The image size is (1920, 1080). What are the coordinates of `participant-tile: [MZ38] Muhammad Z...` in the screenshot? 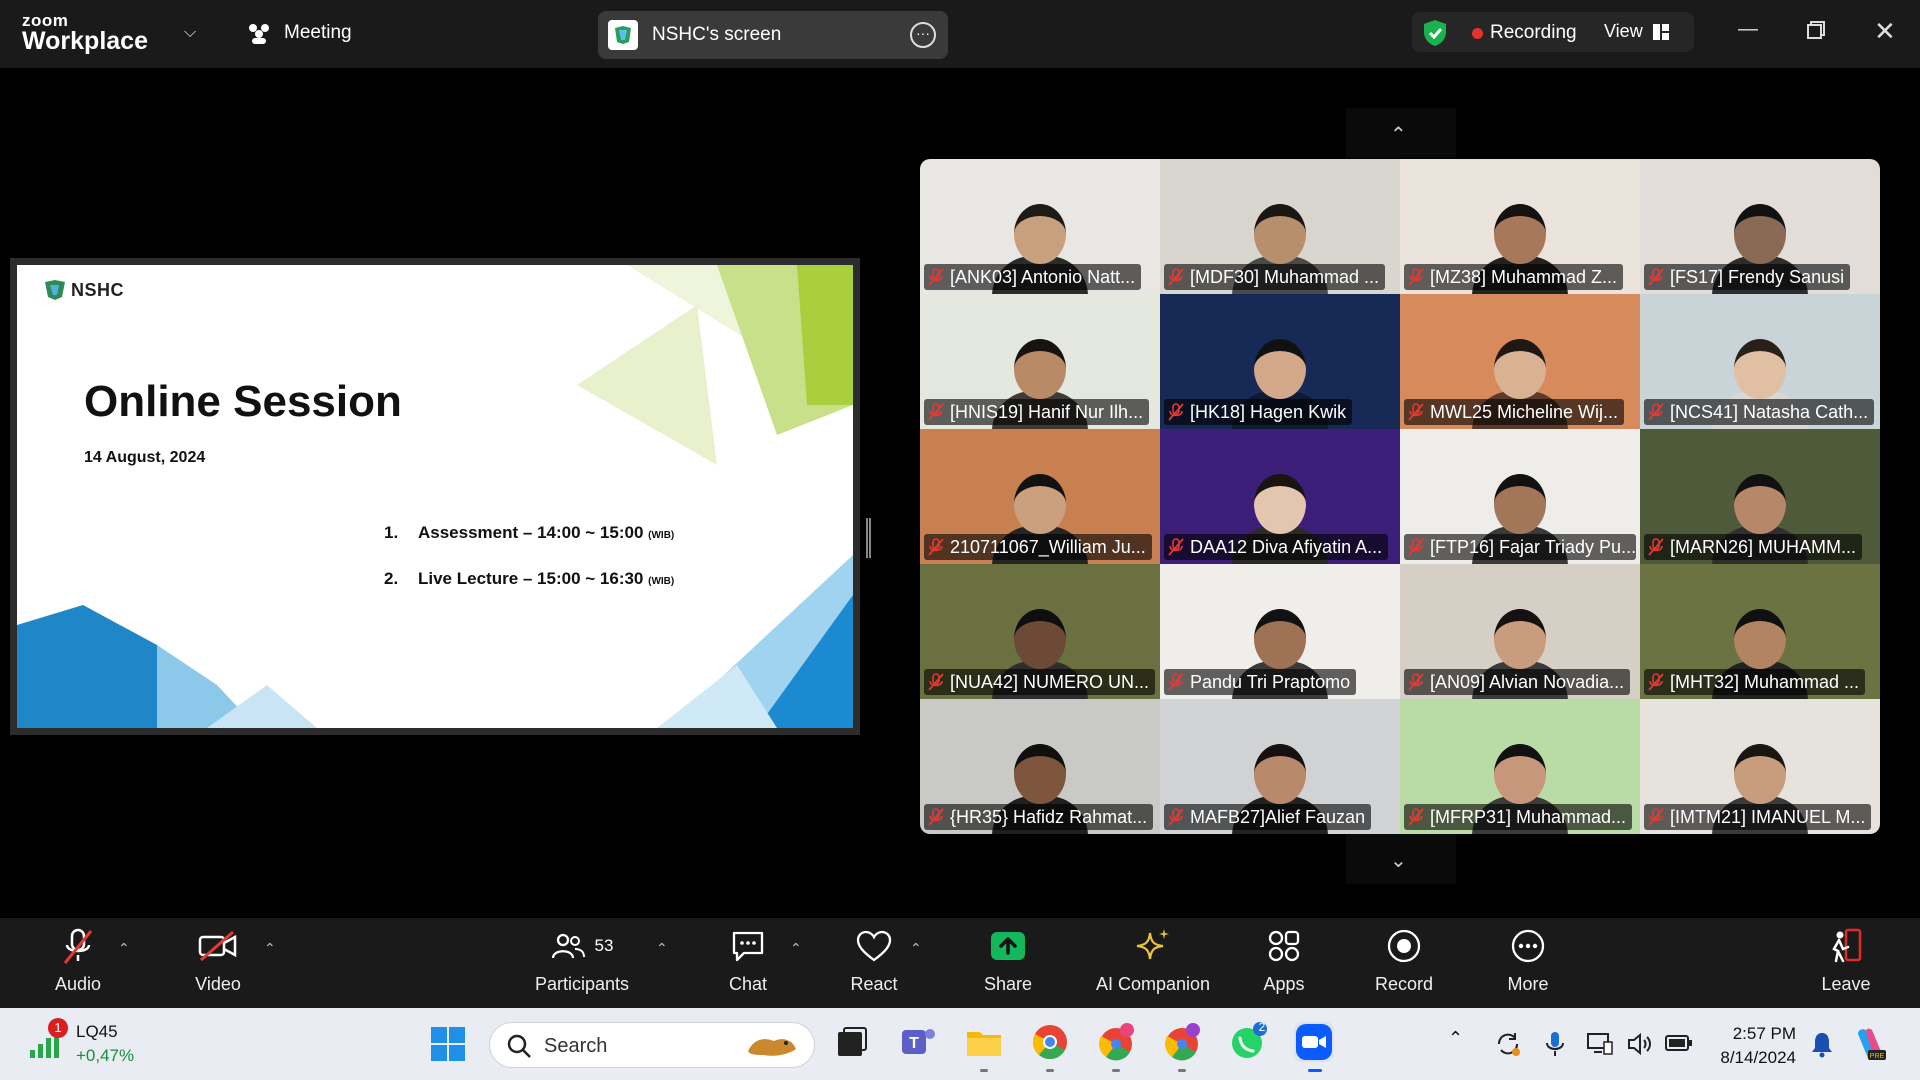 It's located at (1520, 226).